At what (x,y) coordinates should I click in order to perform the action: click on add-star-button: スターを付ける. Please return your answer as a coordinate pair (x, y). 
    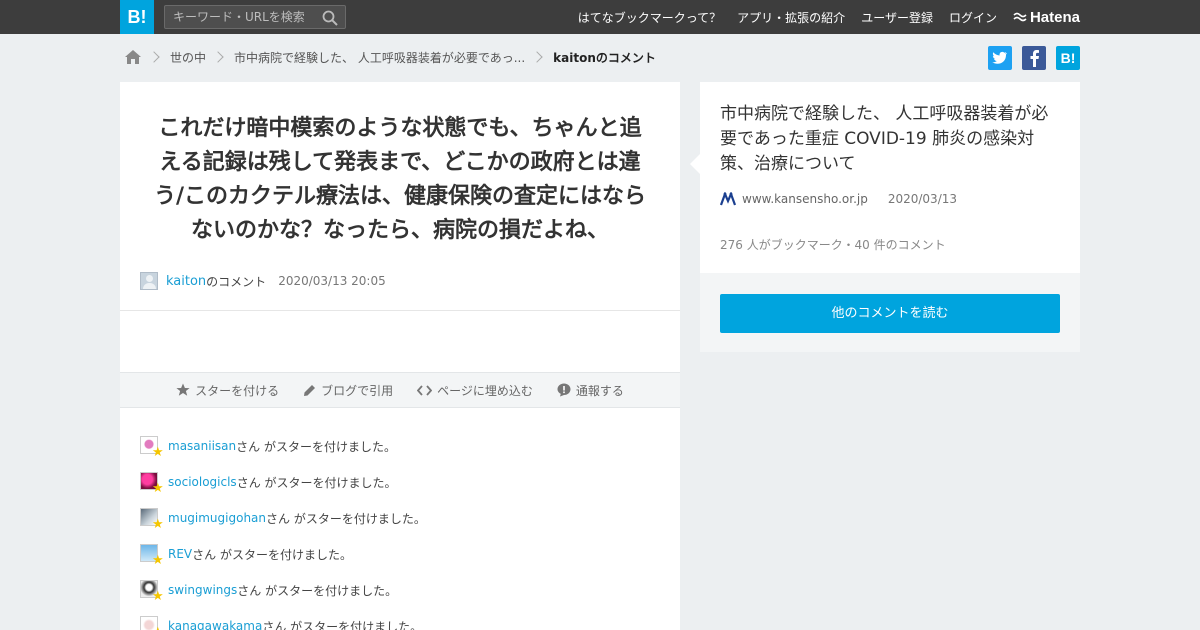
    Looking at the image, I should click on (227, 390).